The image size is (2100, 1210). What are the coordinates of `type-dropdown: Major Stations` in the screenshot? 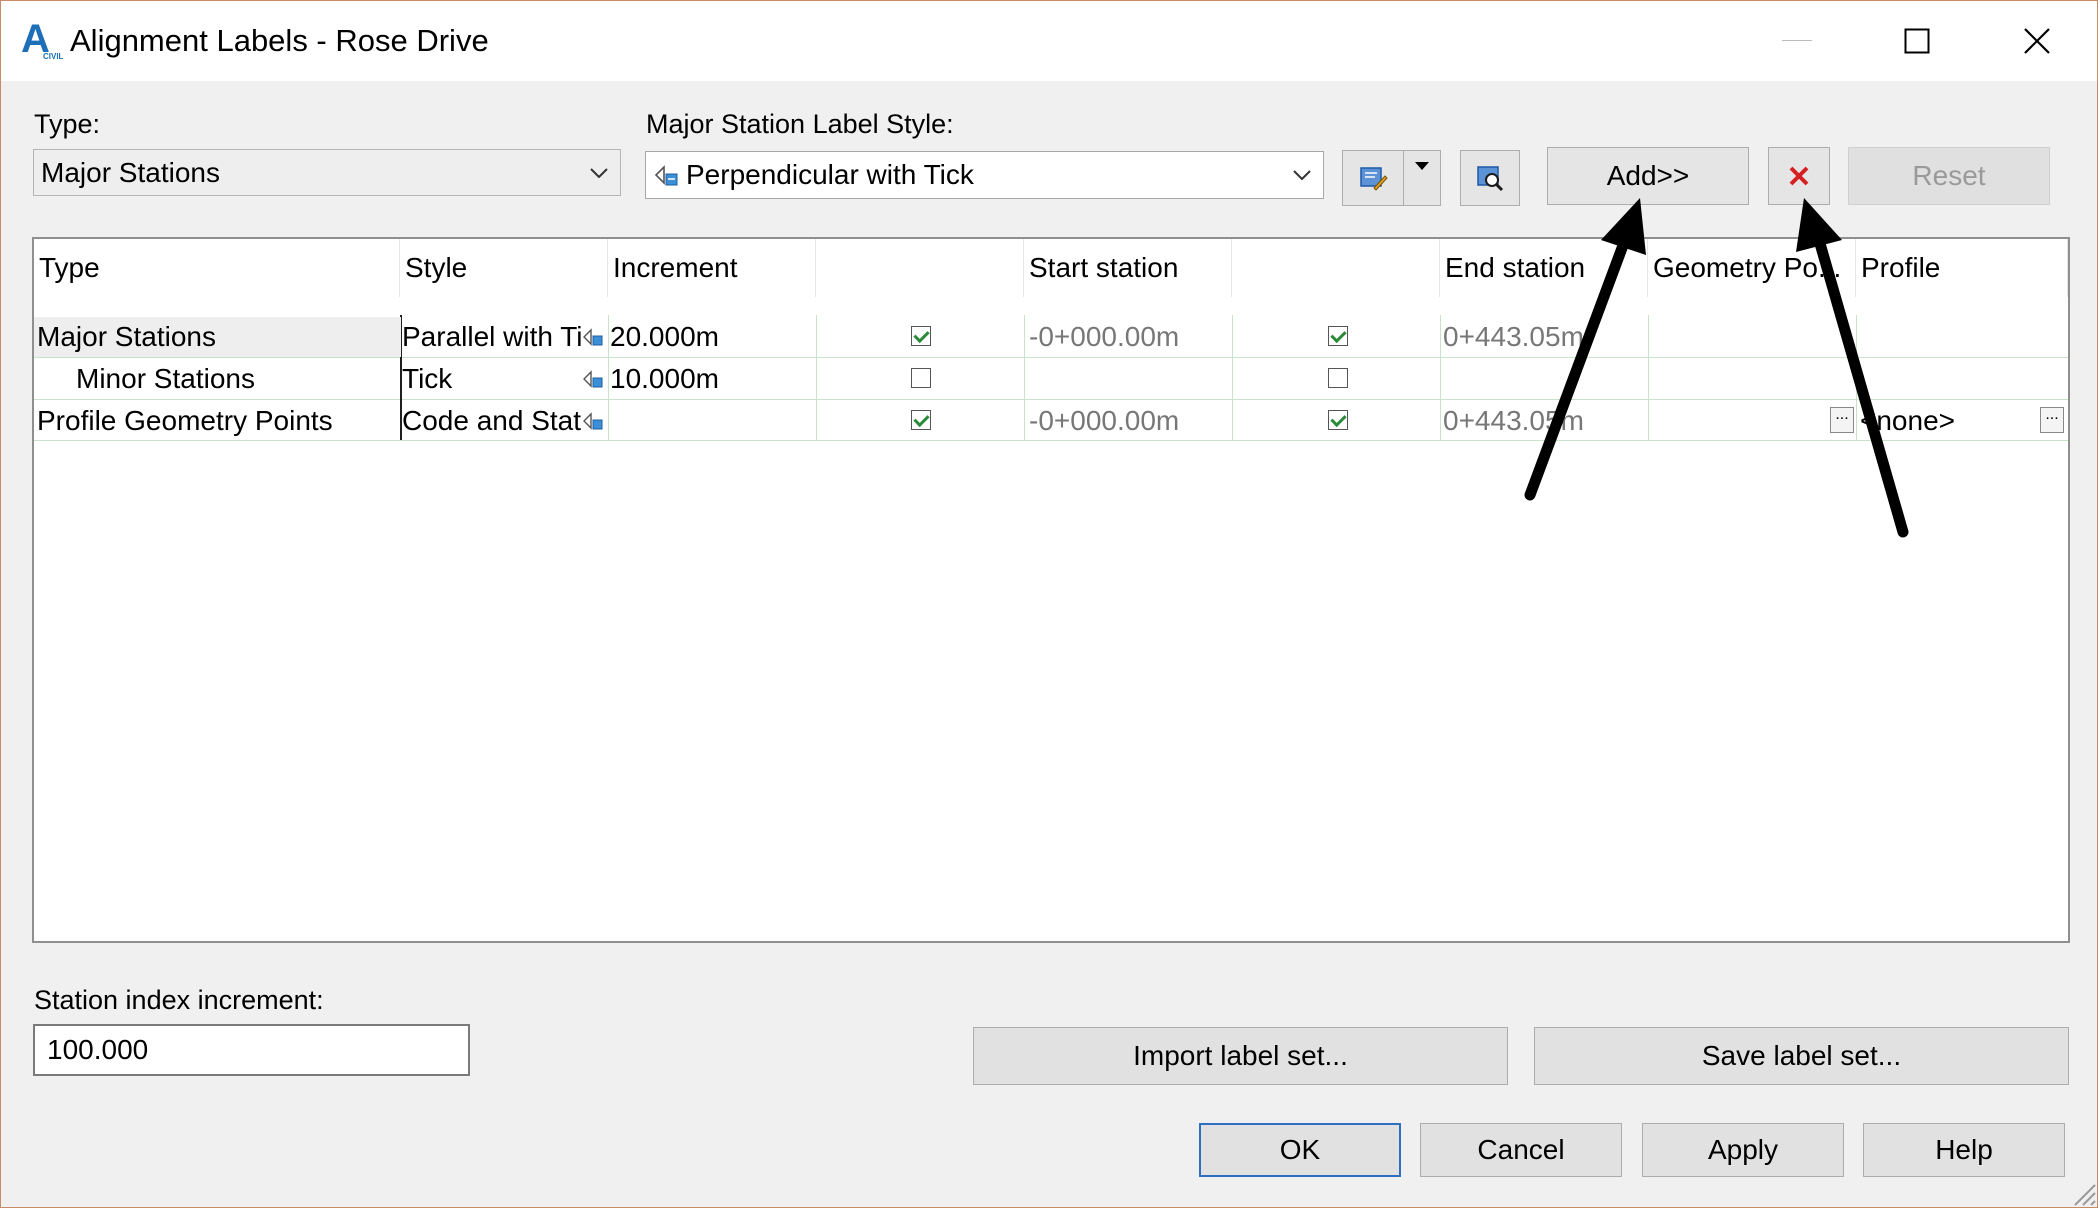 It's located at (327, 172).